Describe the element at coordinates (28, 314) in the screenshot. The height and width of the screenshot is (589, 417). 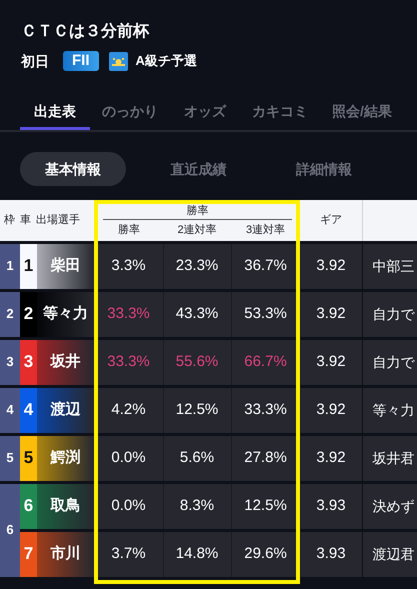
I see `car-number: 2` at that location.